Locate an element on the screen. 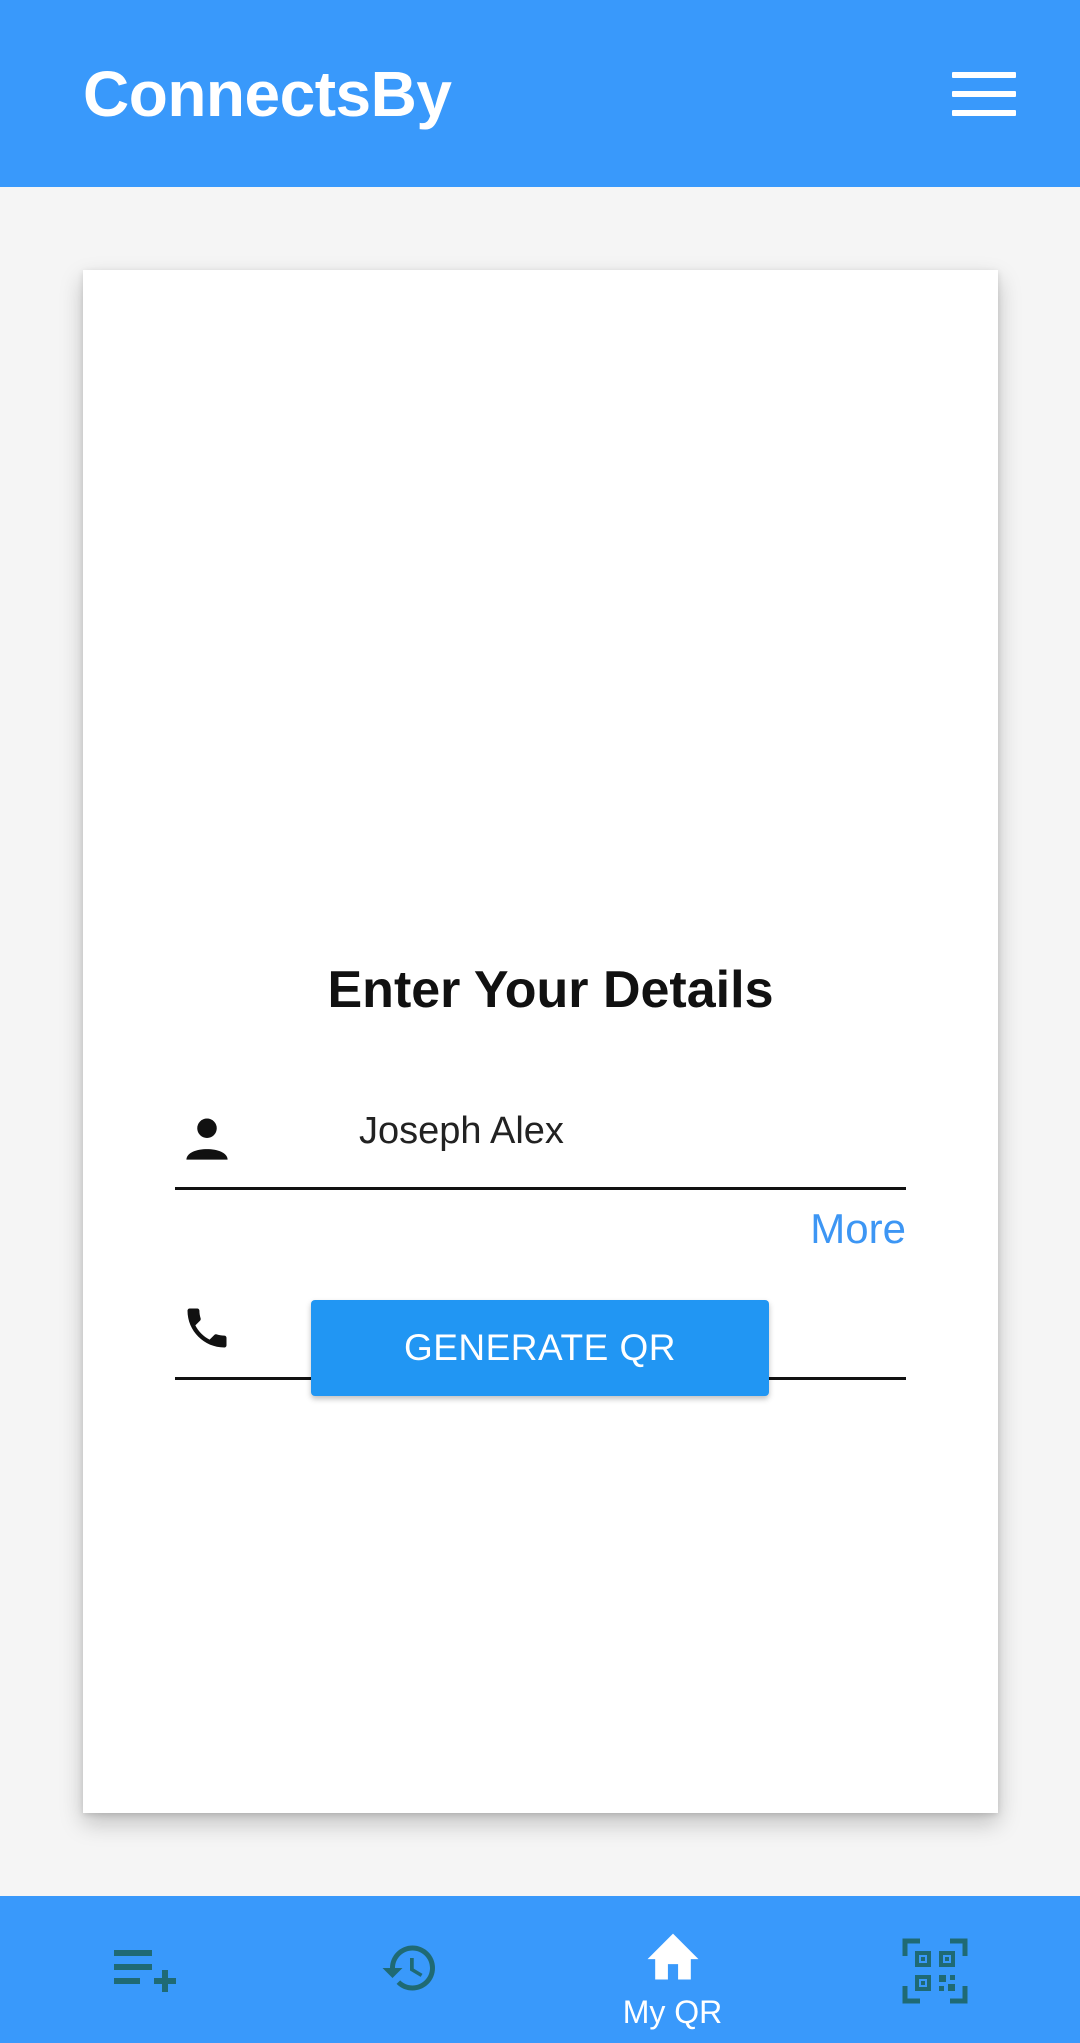 The width and height of the screenshot is (1080, 2043). playlist-add-icon is located at coordinates (145, 1971).